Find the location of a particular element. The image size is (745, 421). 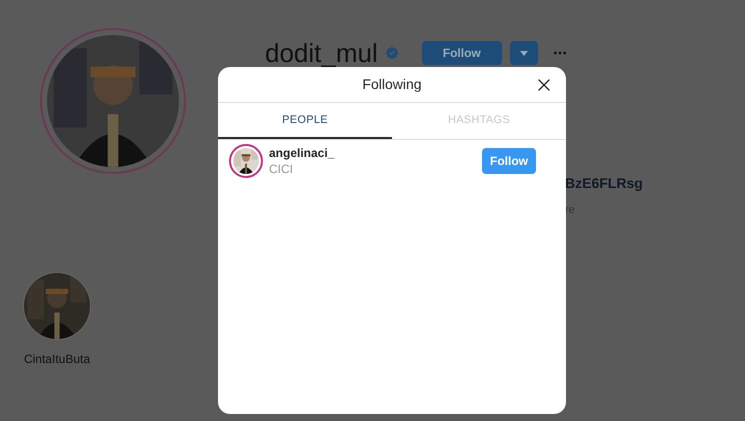

user-name: CICI is located at coordinates (281, 169).